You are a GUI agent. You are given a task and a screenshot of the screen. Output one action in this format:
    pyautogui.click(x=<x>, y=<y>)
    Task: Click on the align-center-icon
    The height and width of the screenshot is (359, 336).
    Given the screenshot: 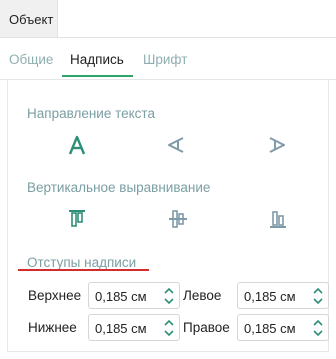 What is the action you would take?
    pyautogui.click(x=178, y=219)
    